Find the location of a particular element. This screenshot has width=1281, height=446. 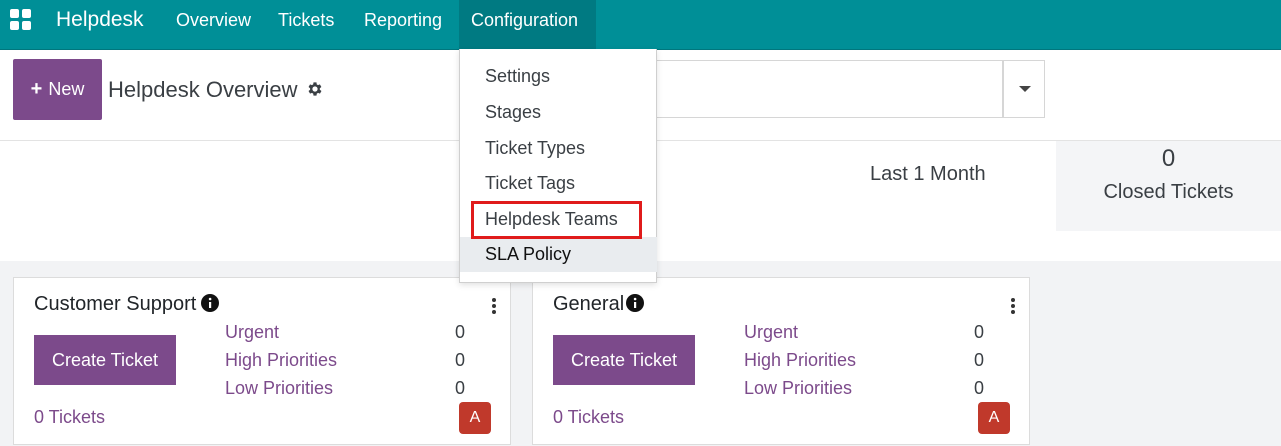

nav-tickets: Tickets is located at coordinates (306, 20).